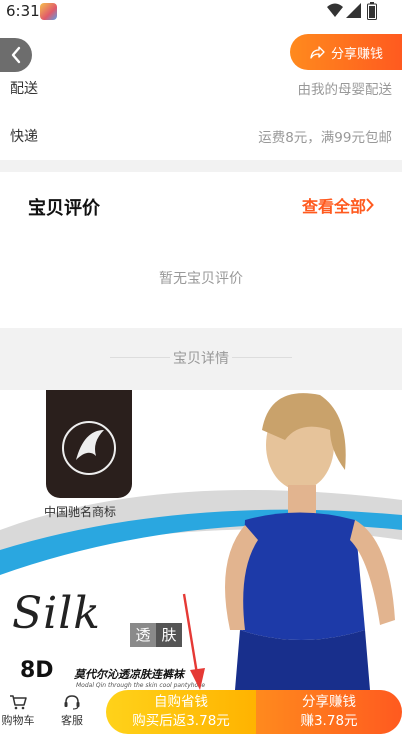  What do you see at coordinates (372, 11) in the screenshot?
I see `battery-icon` at bounding box center [372, 11].